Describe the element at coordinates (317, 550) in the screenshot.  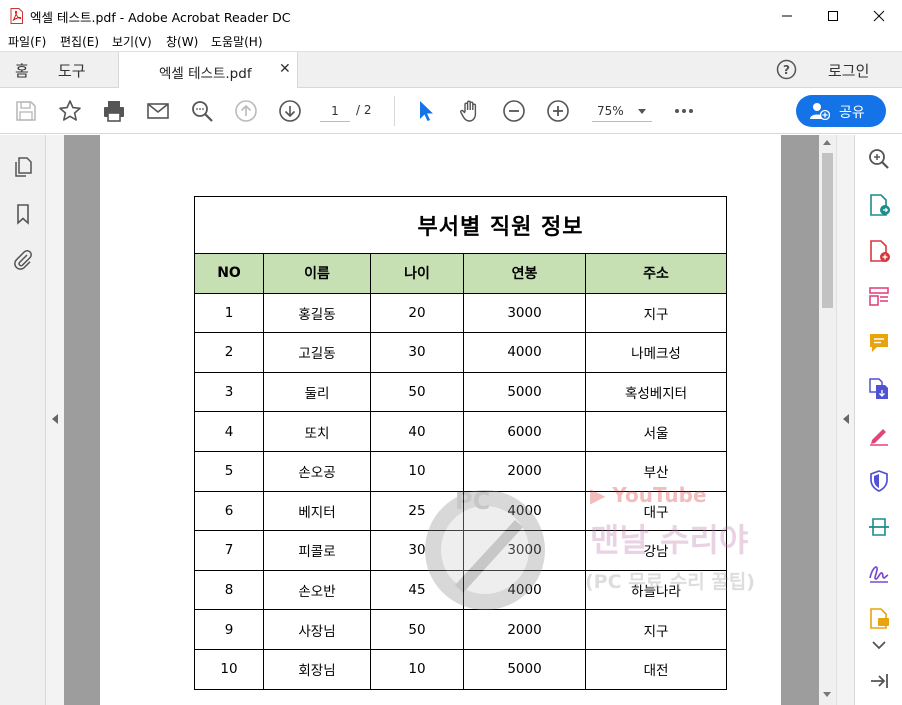
I see `cell-name: 피콜로` at that location.